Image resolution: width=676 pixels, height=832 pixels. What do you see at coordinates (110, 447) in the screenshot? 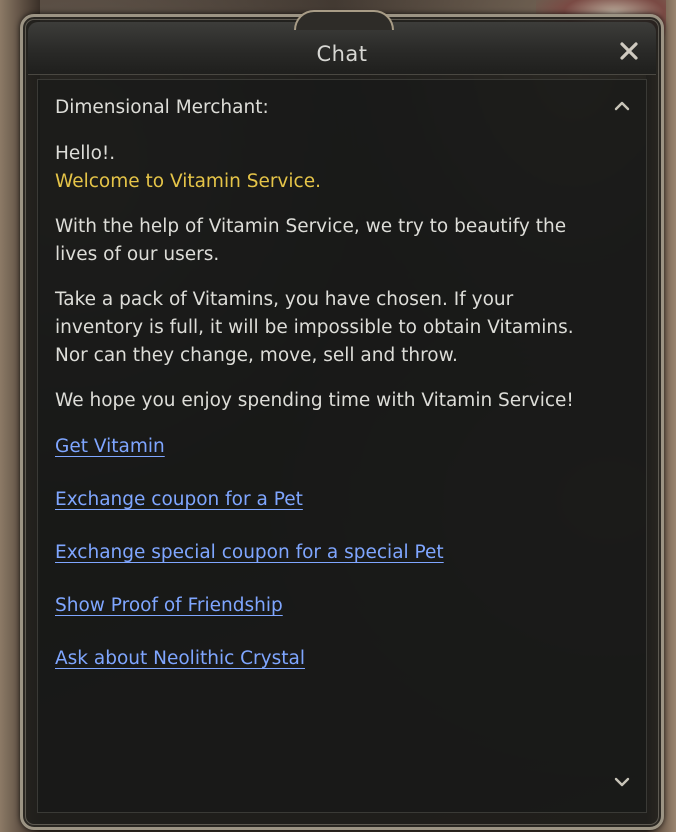
I see `link-get-vitamin: Get Vitamin` at bounding box center [110, 447].